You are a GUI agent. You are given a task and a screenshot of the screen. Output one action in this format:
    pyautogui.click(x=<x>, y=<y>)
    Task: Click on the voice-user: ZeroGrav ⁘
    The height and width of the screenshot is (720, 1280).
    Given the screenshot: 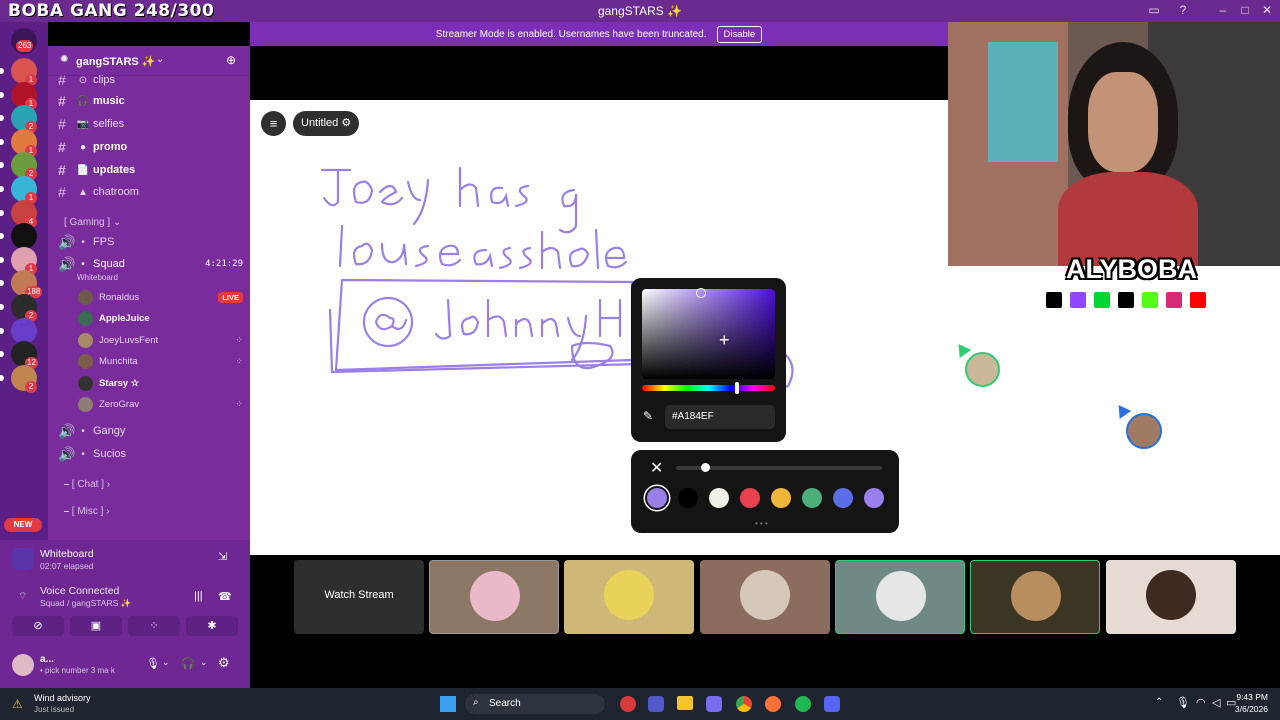 What is the action you would take?
    pyautogui.click(x=160, y=404)
    